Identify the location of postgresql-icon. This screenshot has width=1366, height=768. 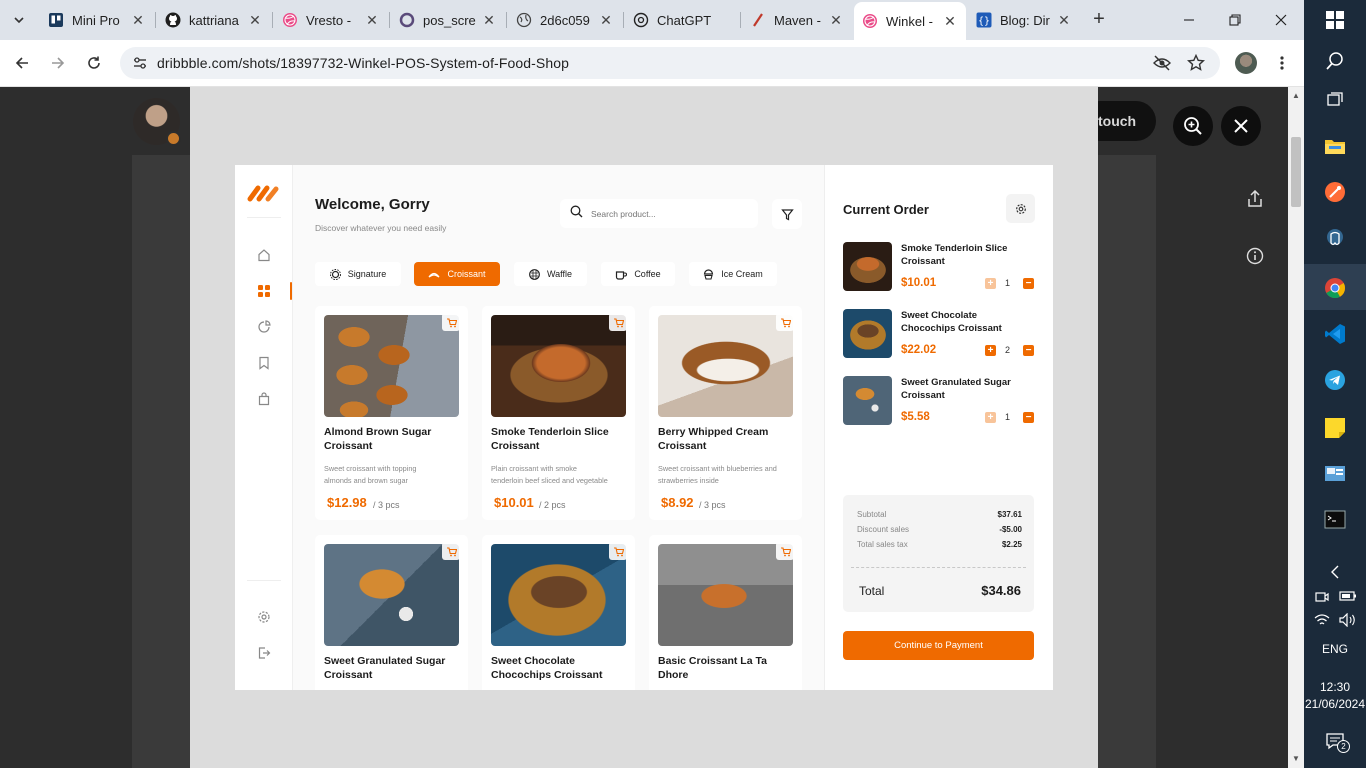
(1335, 238).